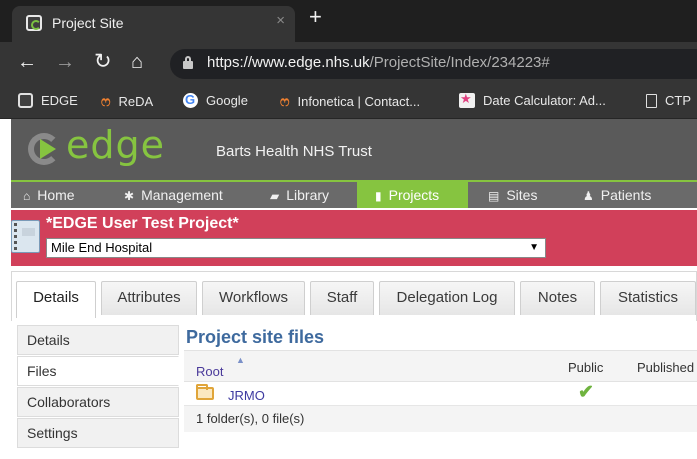 The height and width of the screenshot is (459, 697). What do you see at coordinates (44, 149) in the screenshot?
I see `edge-logo-icon` at bounding box center [44, 149].